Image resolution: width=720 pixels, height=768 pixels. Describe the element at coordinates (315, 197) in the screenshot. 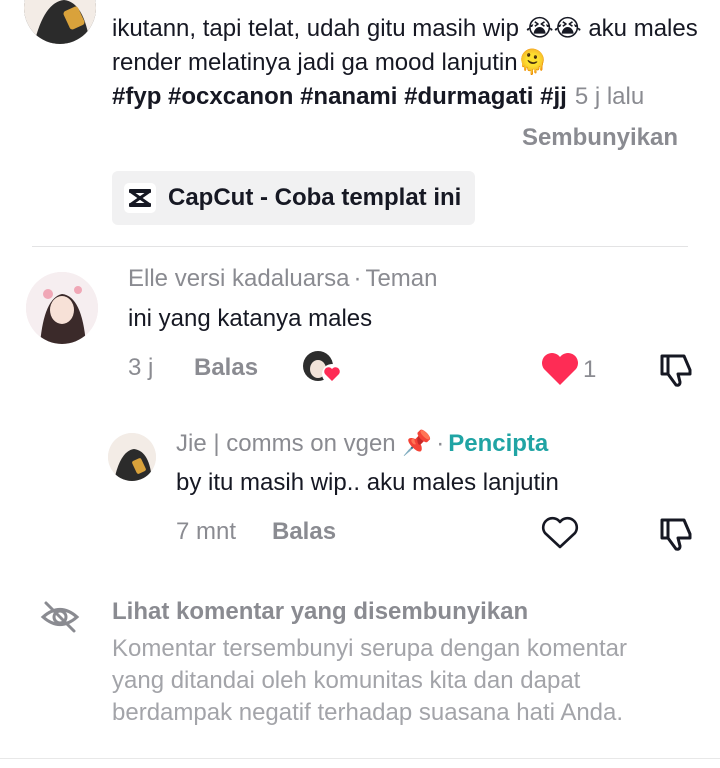

I see `capcut-label: CapCut - Coba templat ini` at that location.